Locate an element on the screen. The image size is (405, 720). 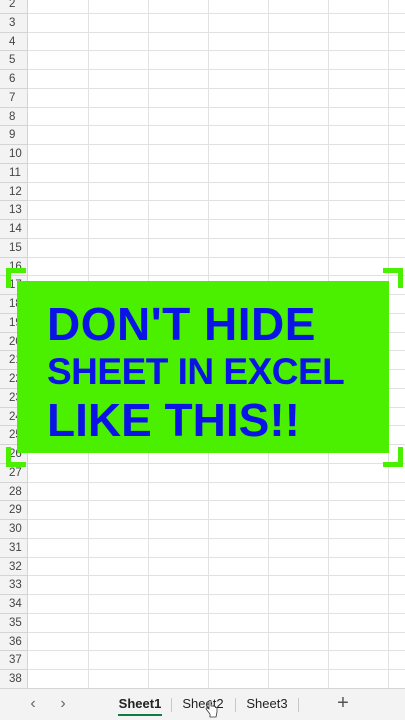
row-number: 9 is located at coordinates (14, 135).